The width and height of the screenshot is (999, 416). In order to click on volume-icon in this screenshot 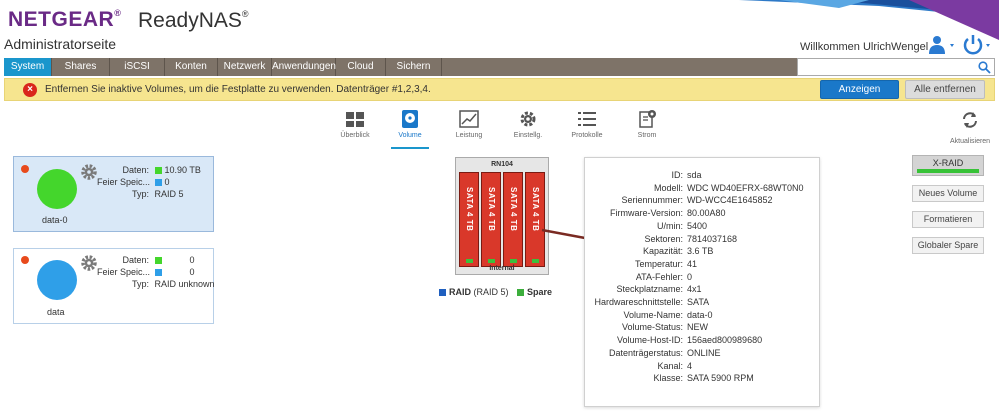, I will do `click(410, 119)`.